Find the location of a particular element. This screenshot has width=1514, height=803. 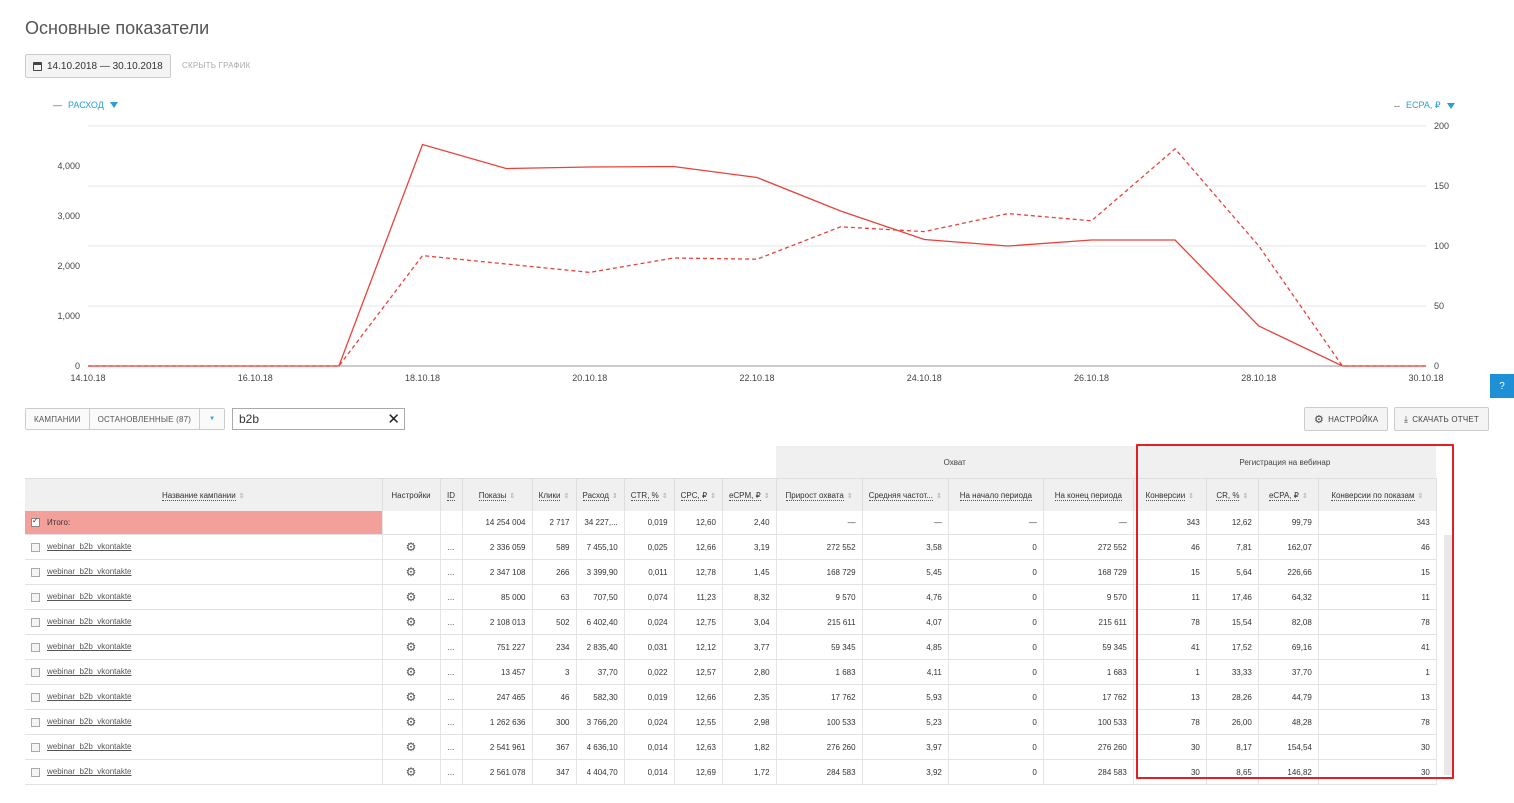

cell: 168 729 is located at coordinates (1088, 572).